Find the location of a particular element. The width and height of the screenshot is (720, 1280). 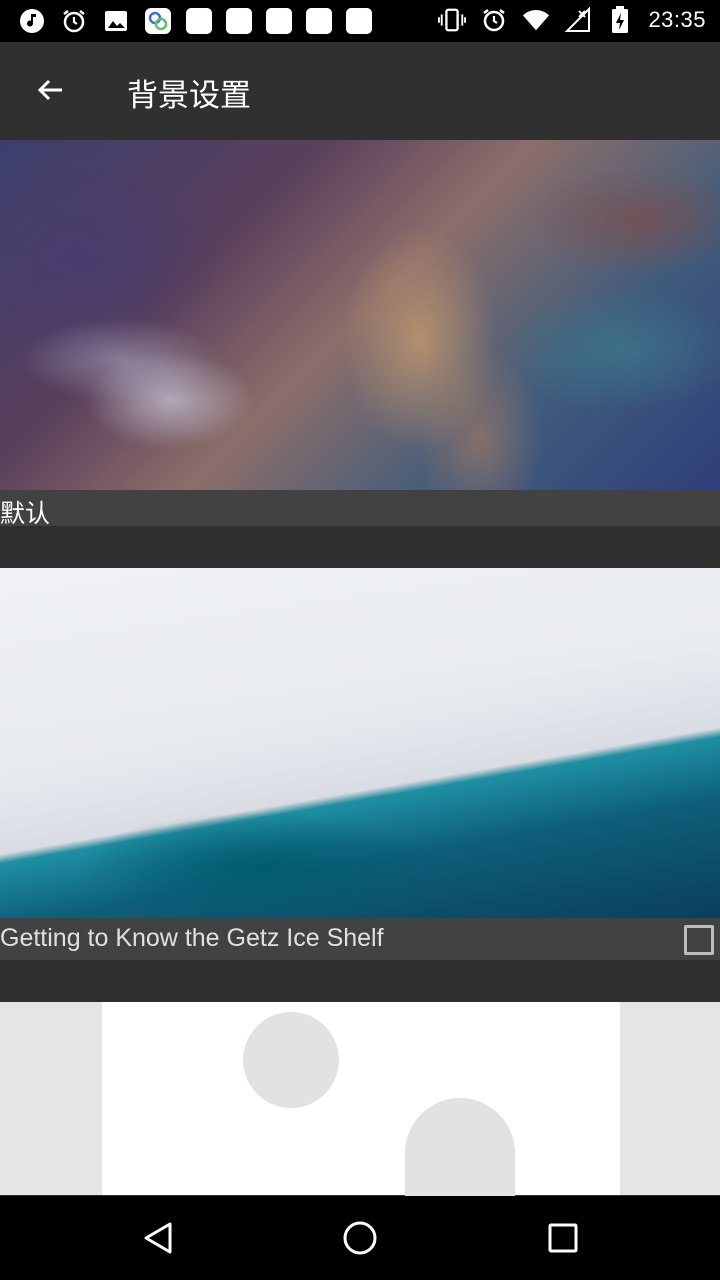

back-button is located at coordinates (50, 90).